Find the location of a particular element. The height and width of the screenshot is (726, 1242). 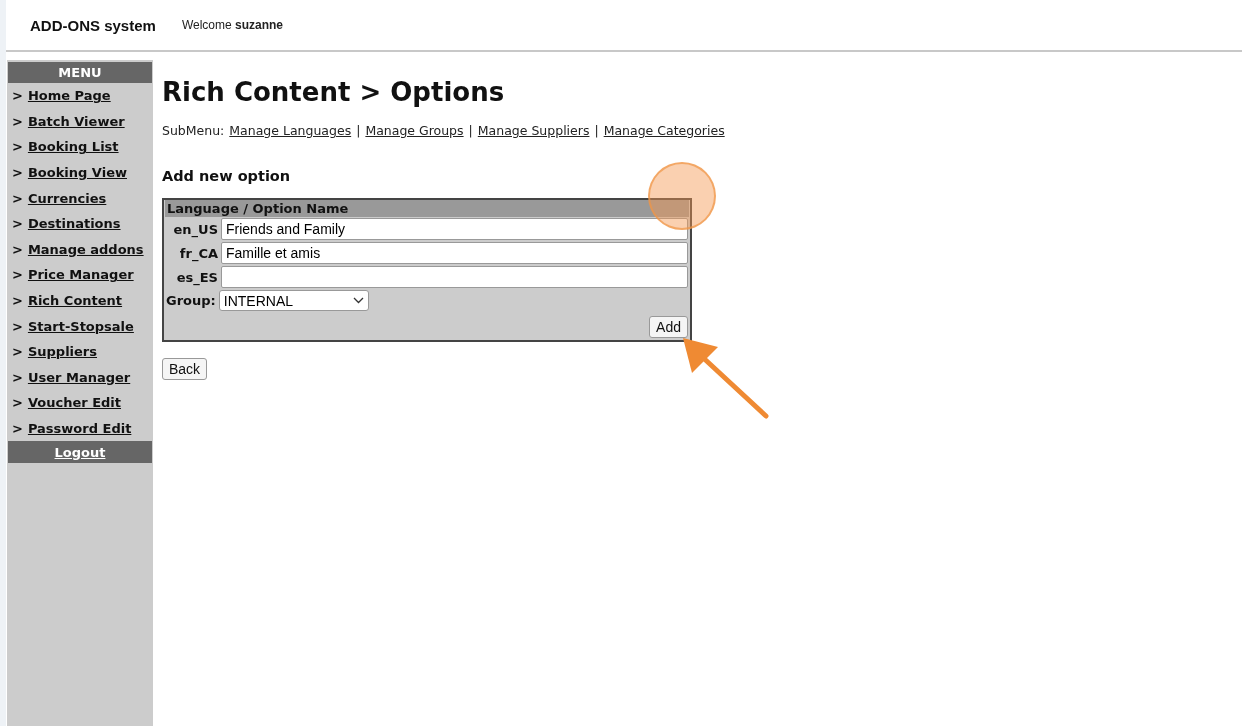

menu-link: Start-Stopsale is located at coordinates (80, 326).